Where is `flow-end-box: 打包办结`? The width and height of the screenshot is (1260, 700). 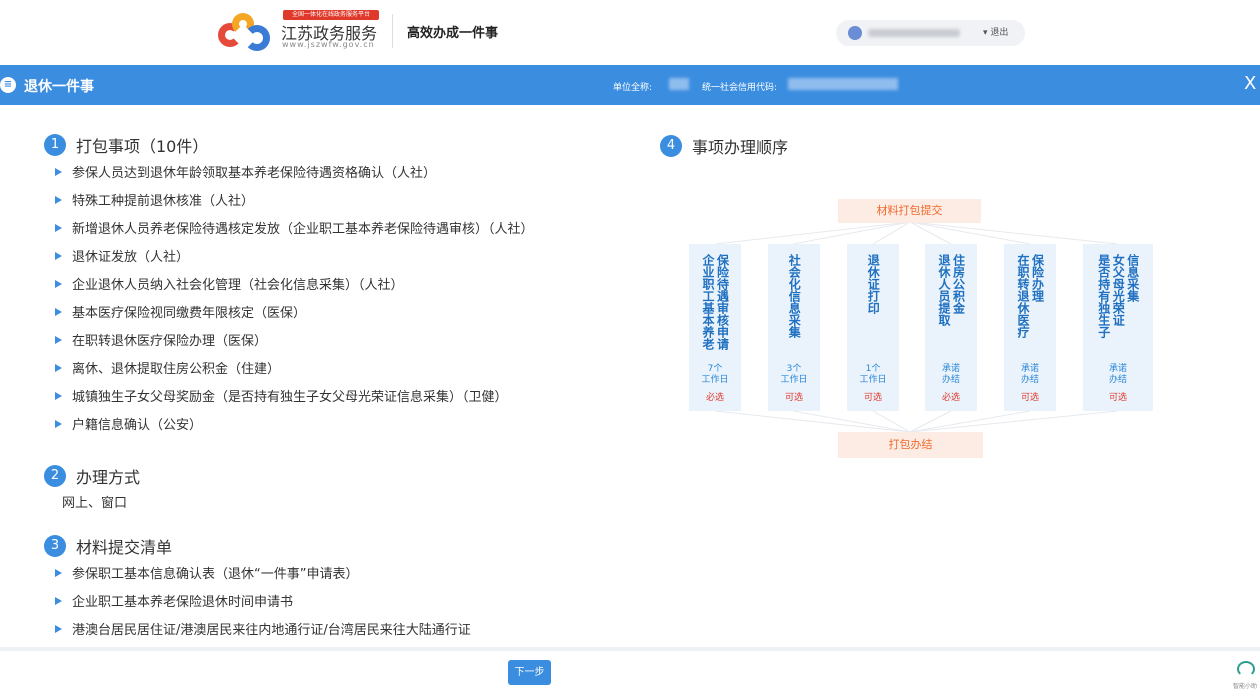 flow-end-box: 打包办结 is located at coordinates (910, 445).